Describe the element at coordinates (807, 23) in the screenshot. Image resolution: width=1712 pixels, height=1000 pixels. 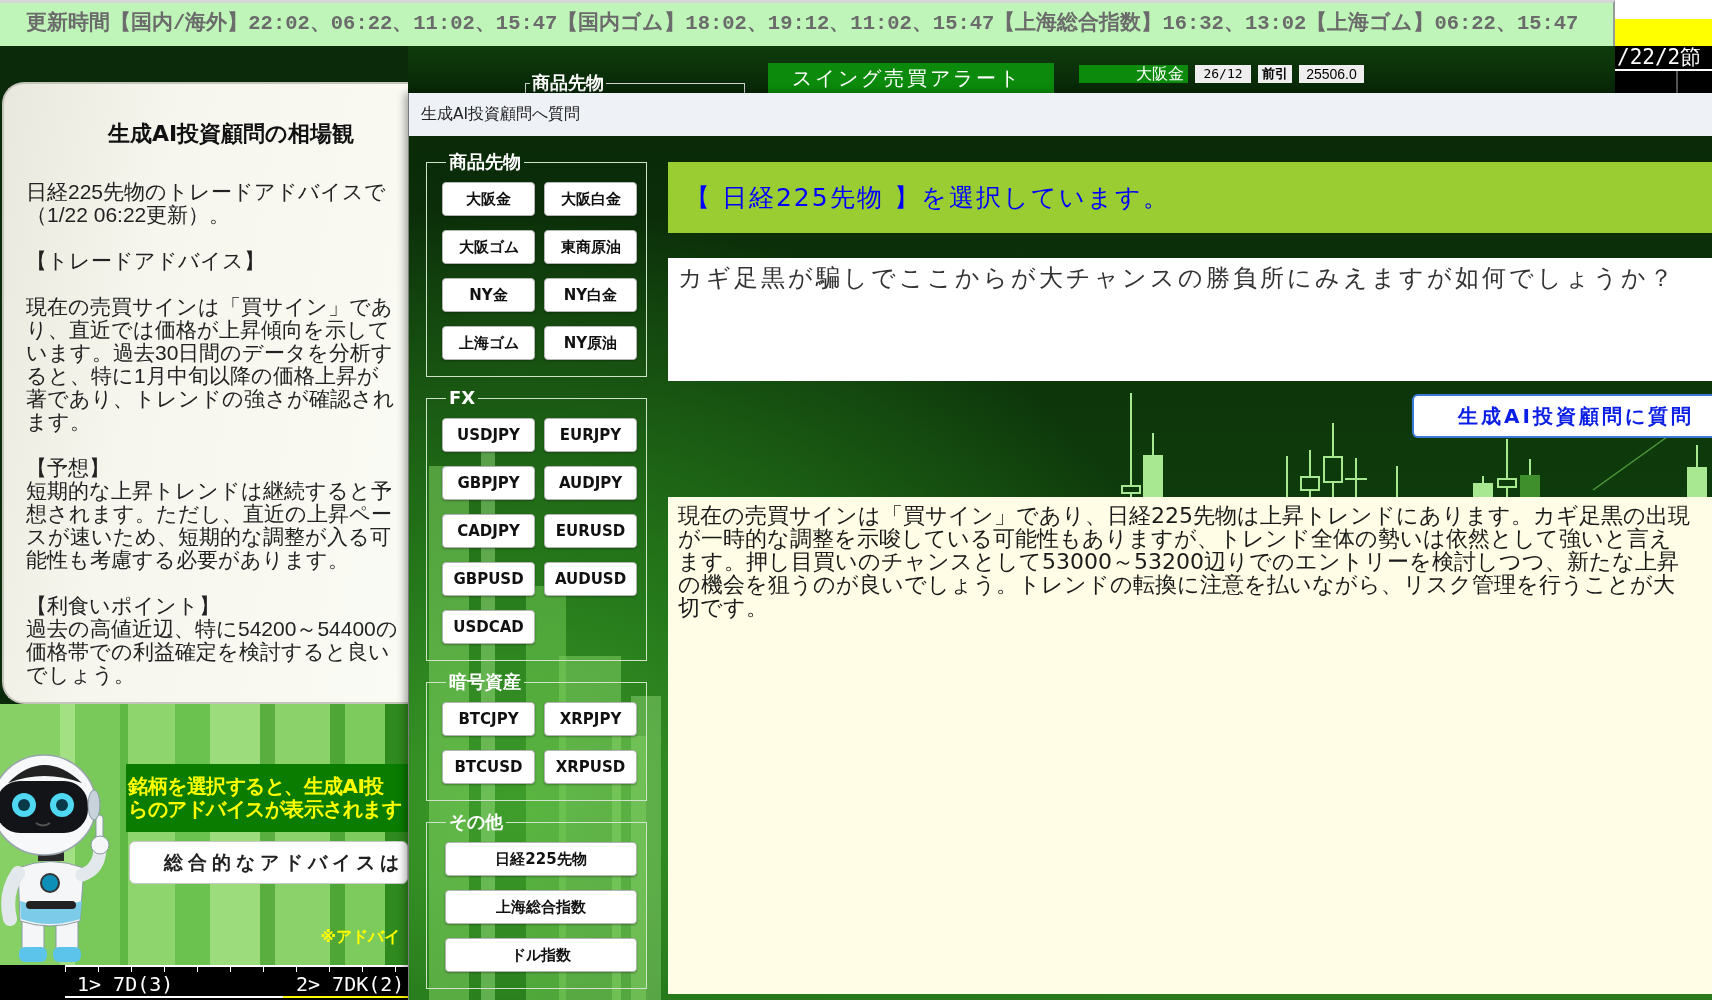
I see `ticker-bar: 更新時間【国内/海外】22:02、06:22、11:02、15:47【国内ゴム】18:02、19:12、11:02、15:47【上海総合指数】16:32、13:02【上海ゴム】06:22、15:47` at that location.